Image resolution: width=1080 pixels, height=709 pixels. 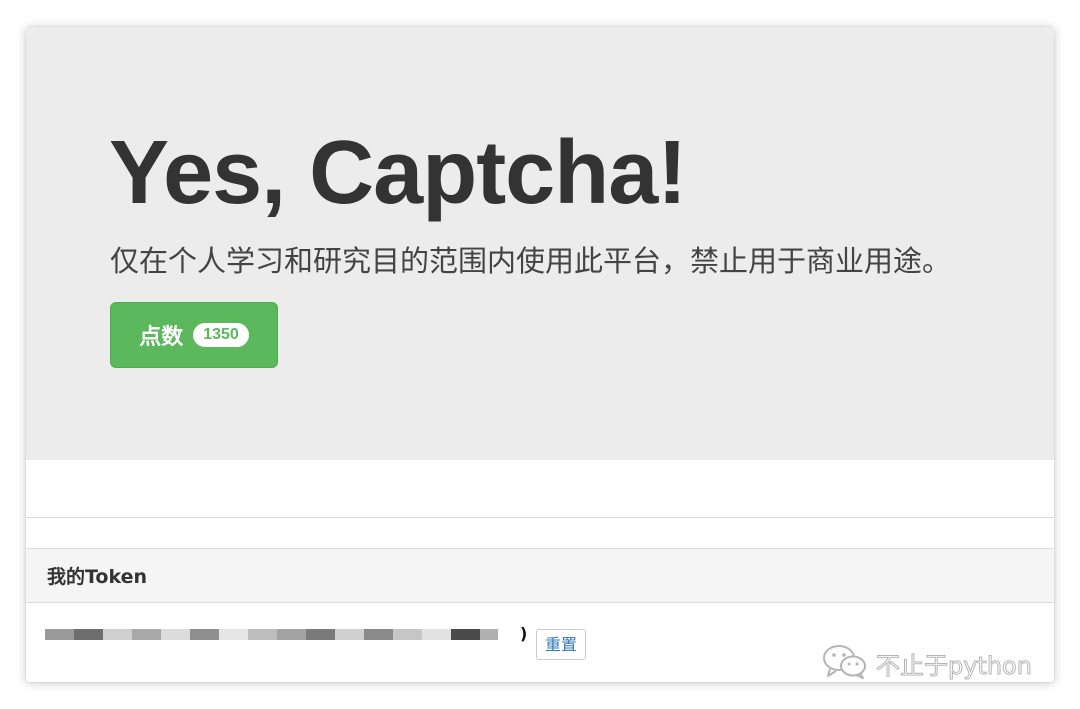 What do you see at coordinates (540, 517) in the screenshot?
I see `section-divider` at bounding box center [540, 517].